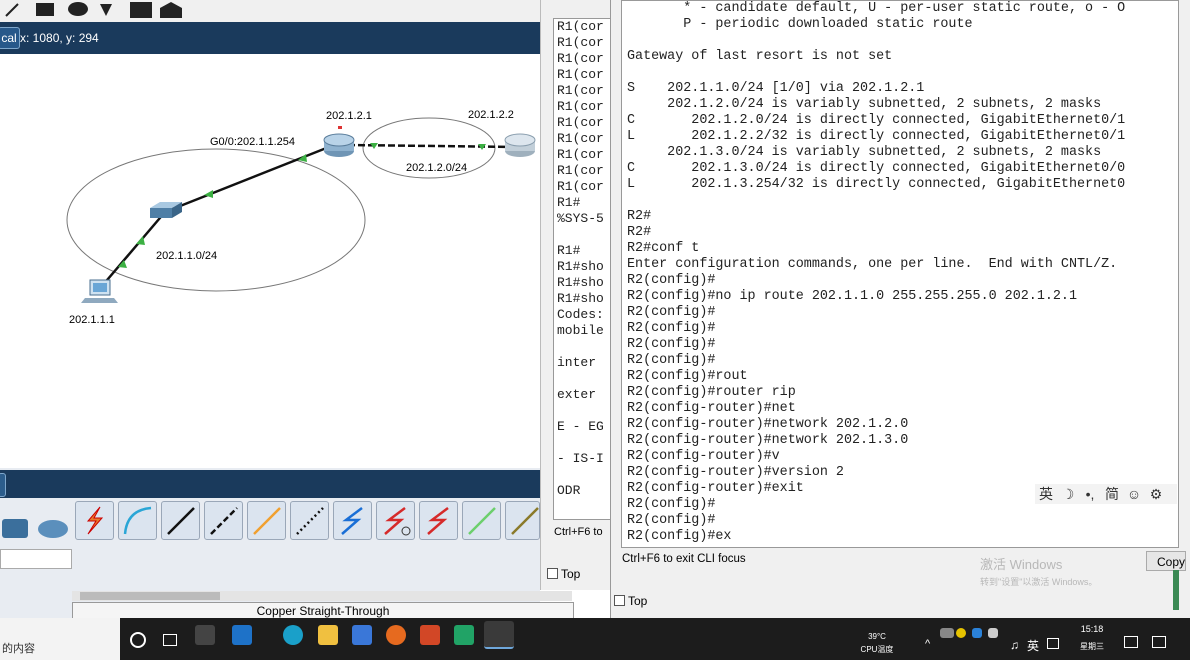  What do you see at coordinates (133, 249) in the screenshot?
I see `pc-switch-cable` at bounding box center [133, 249].